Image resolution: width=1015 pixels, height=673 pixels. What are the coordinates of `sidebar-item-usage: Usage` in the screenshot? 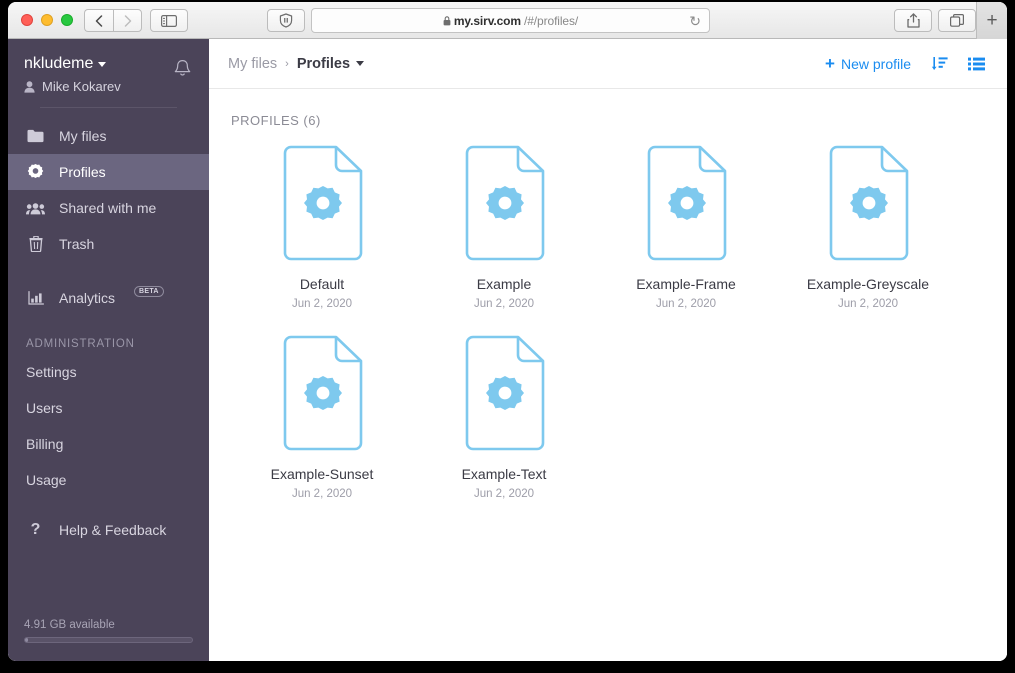 It's located at (108, 480).